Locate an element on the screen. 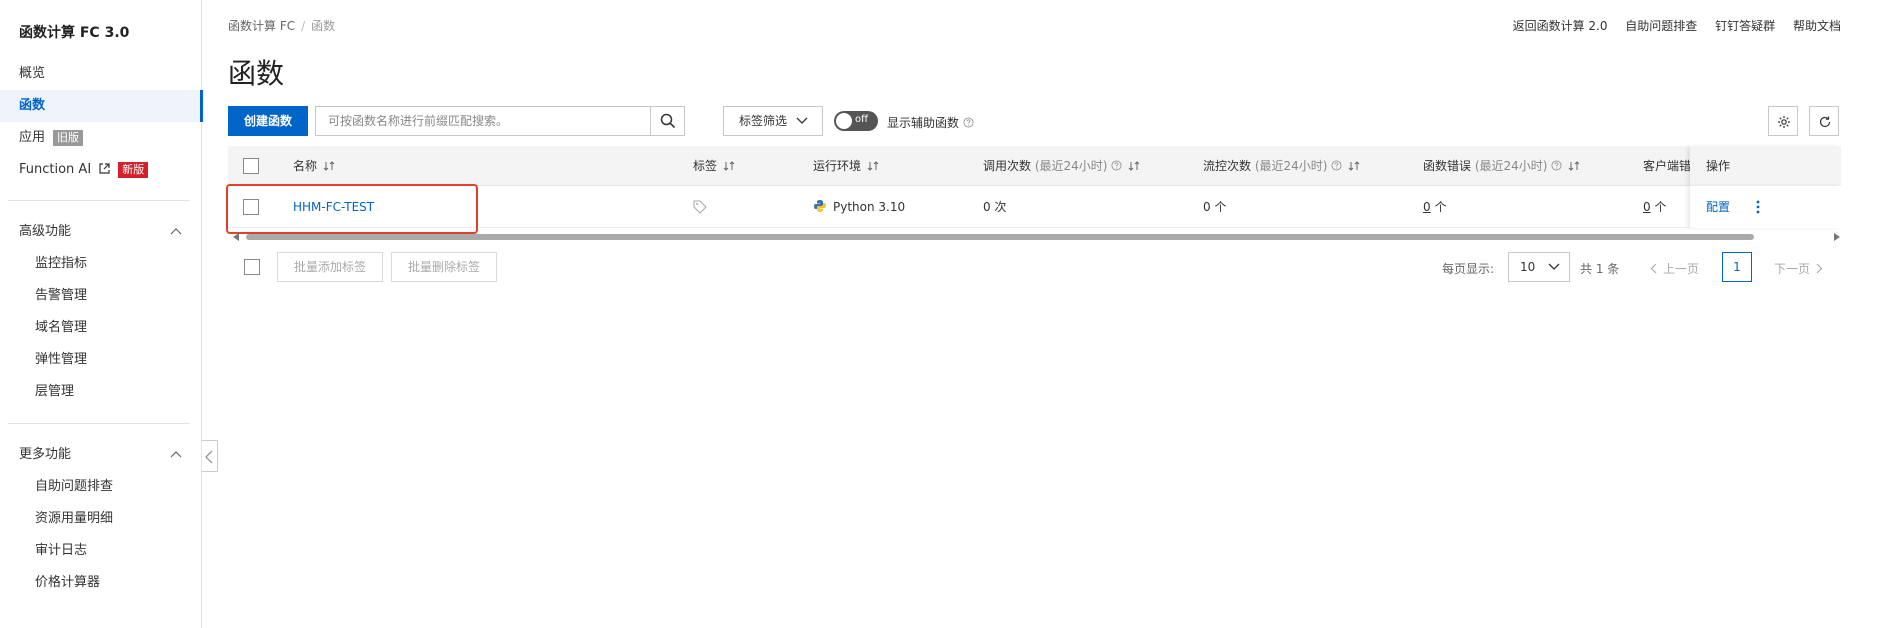 This screenshot has width=1881, height=628. next-page-label: 下一页 is located at coordinates (1792, 269).